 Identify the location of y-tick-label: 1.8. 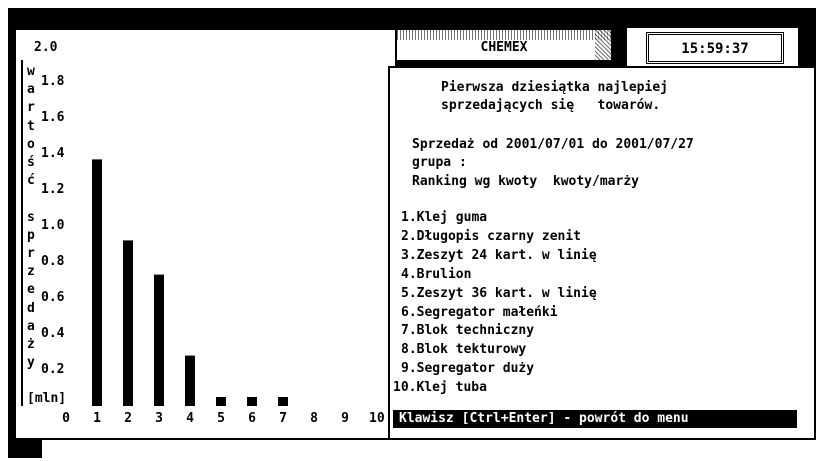
(53, 81).